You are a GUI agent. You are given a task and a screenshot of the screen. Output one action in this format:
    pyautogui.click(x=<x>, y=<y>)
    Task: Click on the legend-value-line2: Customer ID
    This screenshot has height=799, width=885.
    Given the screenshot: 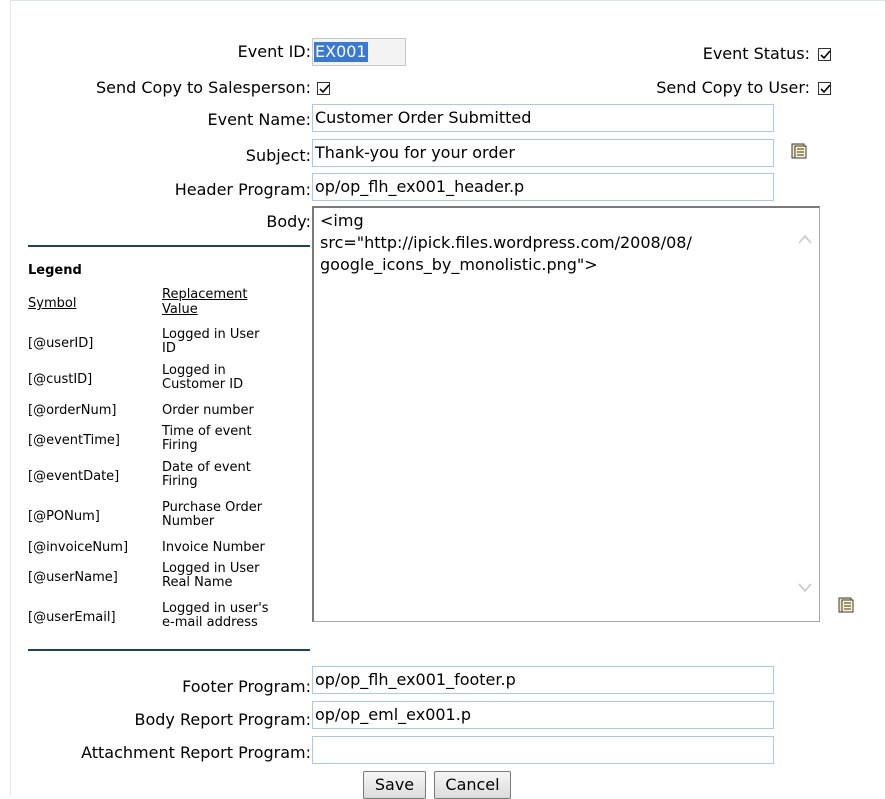 What is the action you would take?
    pyautogui.click(x=203, y=384)
    